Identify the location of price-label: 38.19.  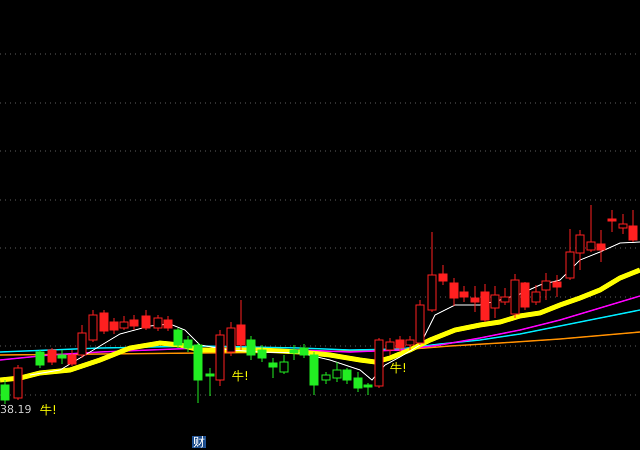
(16, 409).